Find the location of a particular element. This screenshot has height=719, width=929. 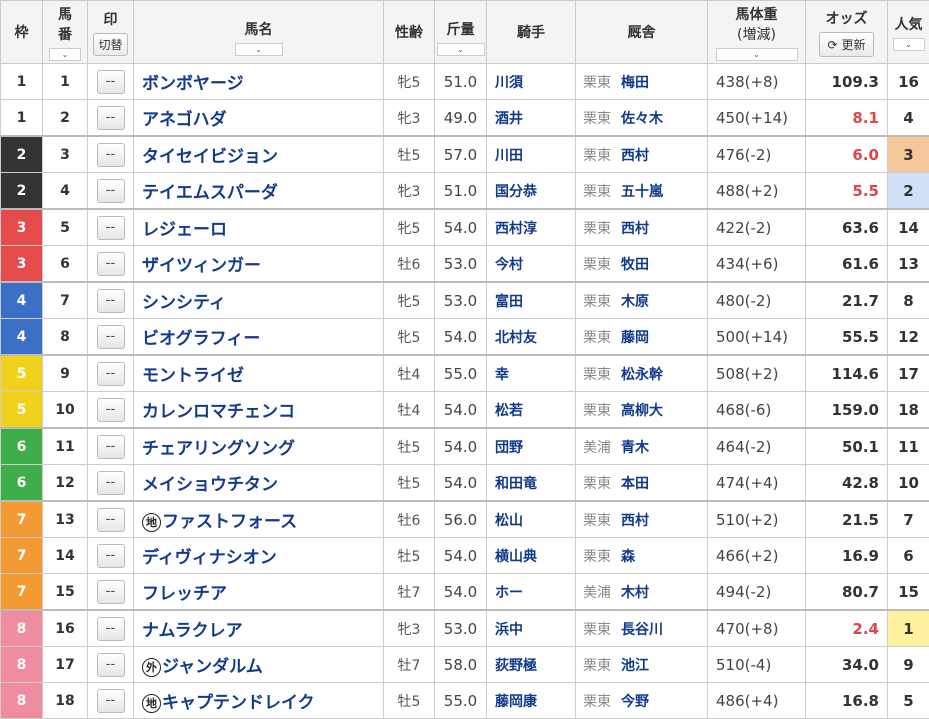

jockey-link: 川須 is located at coordinates (531, 82).